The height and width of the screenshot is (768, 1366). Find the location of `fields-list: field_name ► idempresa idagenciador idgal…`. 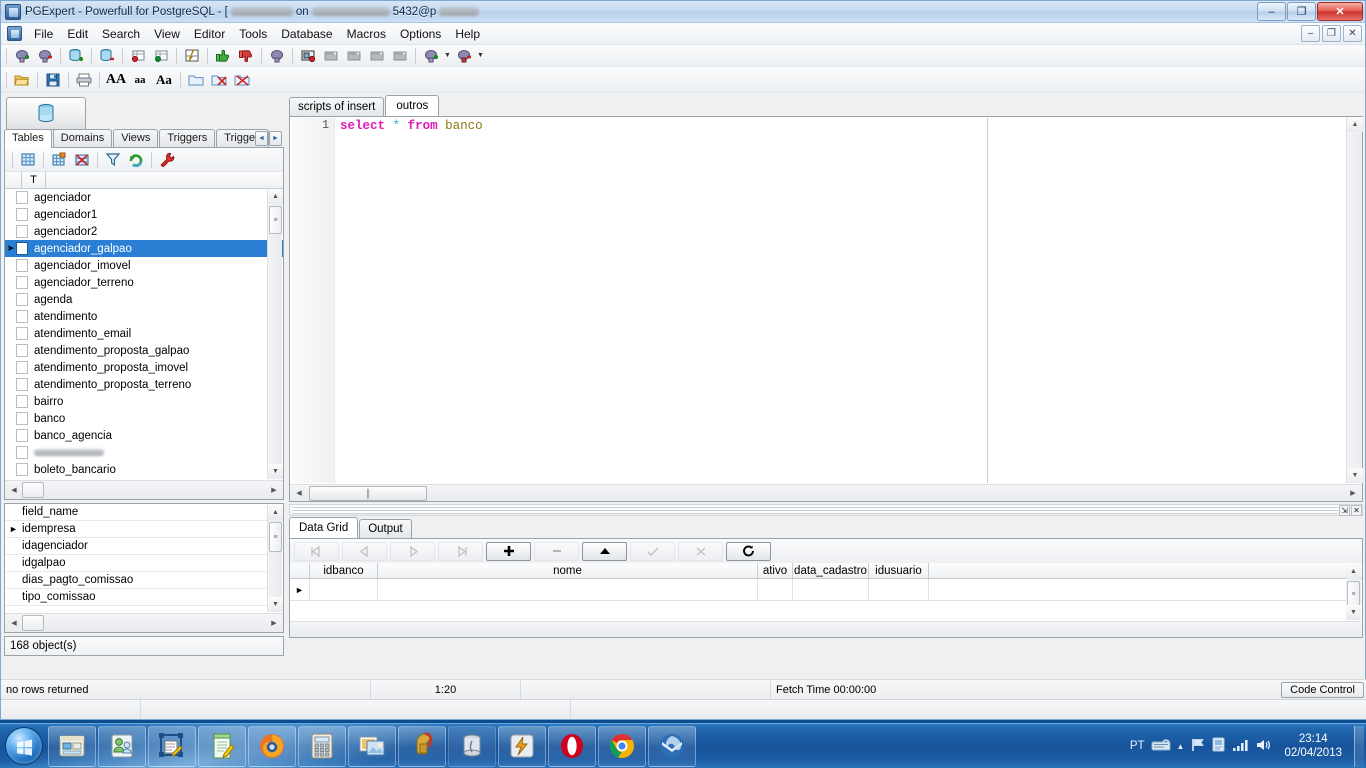

fields-list: field_name ► idempresa idagenciador idgal… is located at coordinates (144, 558).